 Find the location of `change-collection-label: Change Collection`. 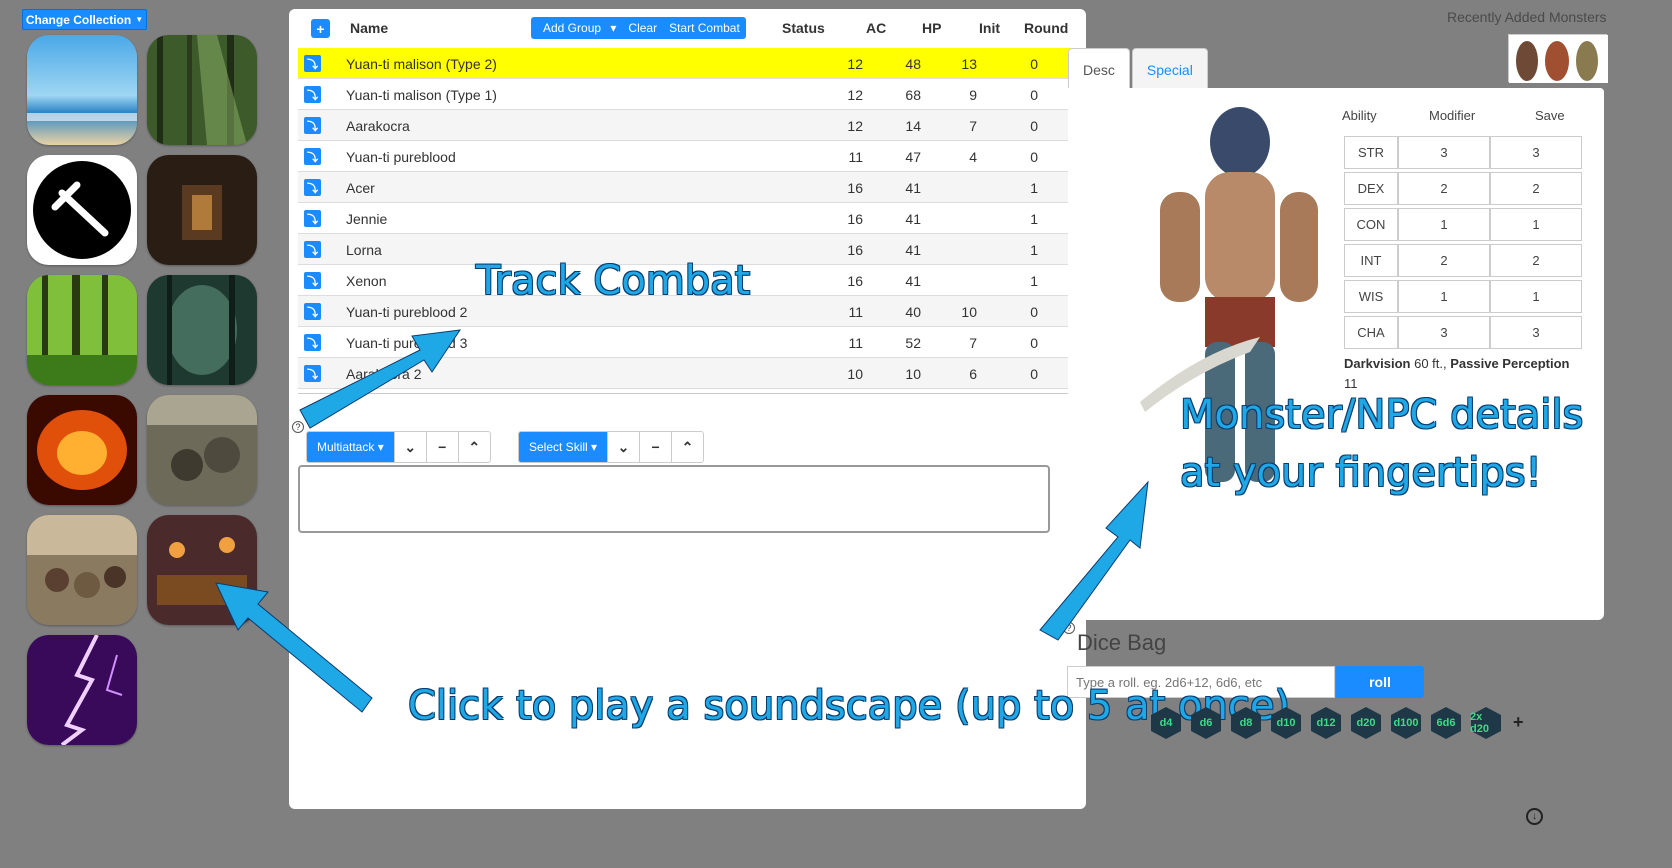

change-collection-label: Change Collection is located at coordinates (78, 19).